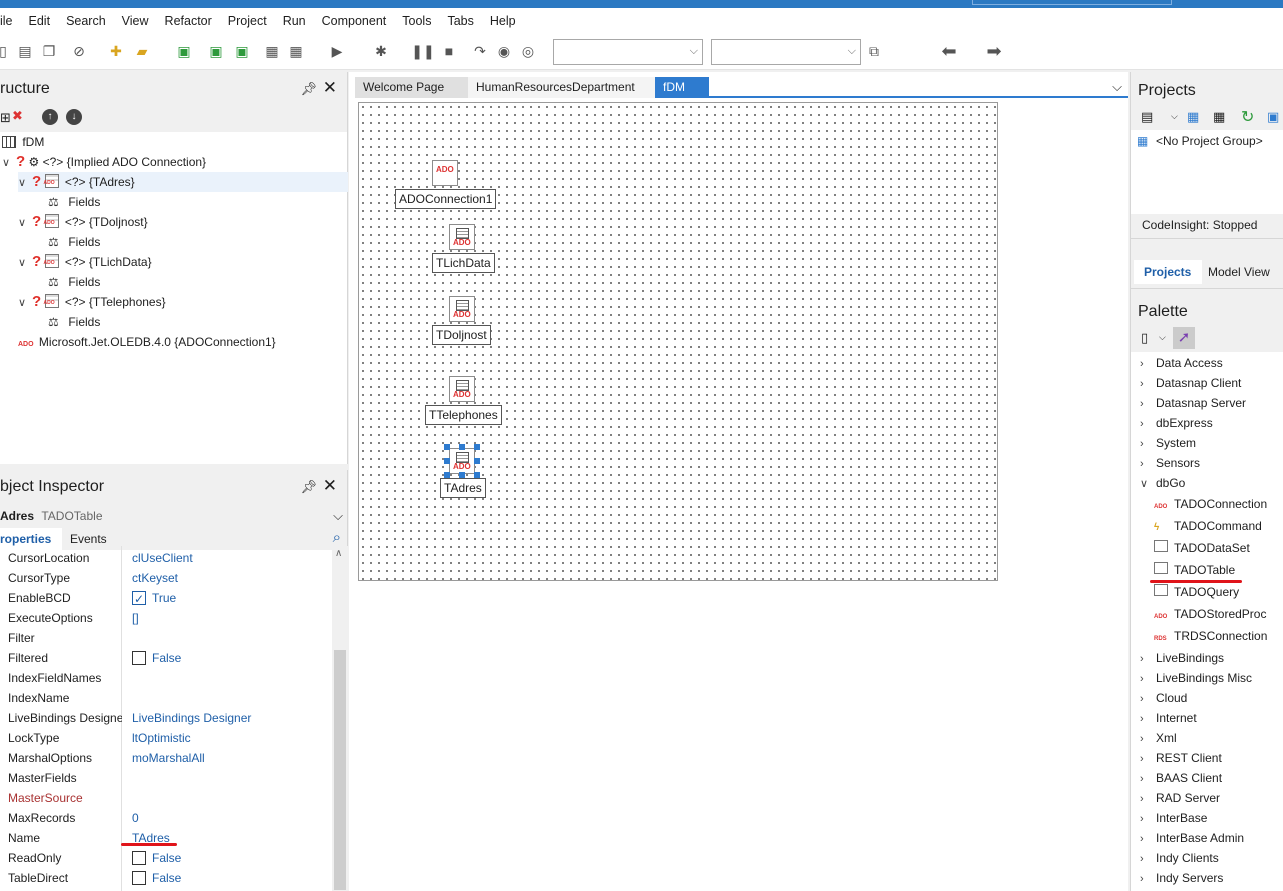 This screenshot has width=1283, height=891. I want to click on tab-hr-department: HumanResourcesDepartment, so click(561, 87).